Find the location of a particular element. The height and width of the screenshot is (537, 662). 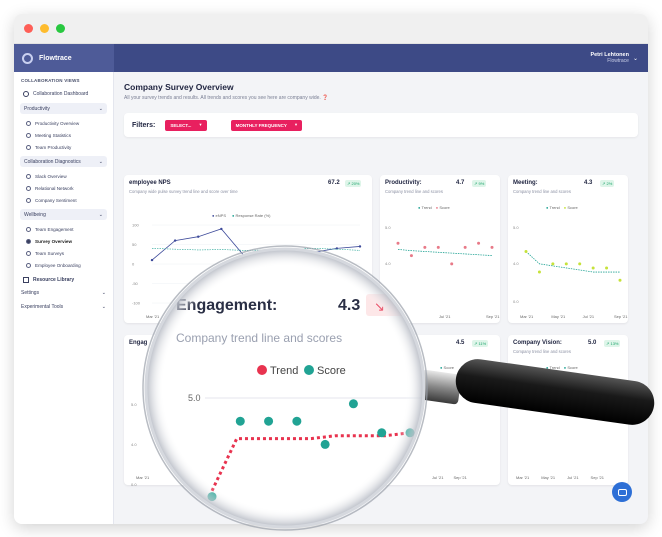

sidebar-item-label: Resource Library is located at coordinates (54, 280).